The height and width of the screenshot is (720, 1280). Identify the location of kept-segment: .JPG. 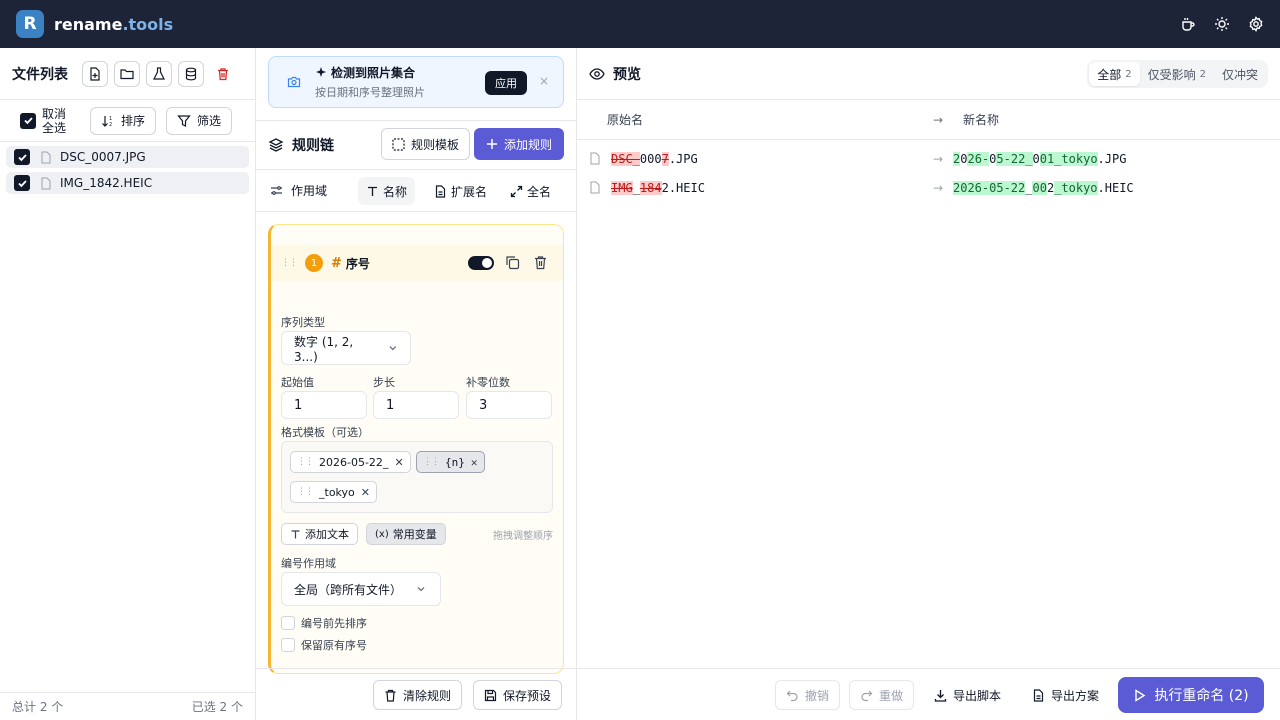
(683, 158).